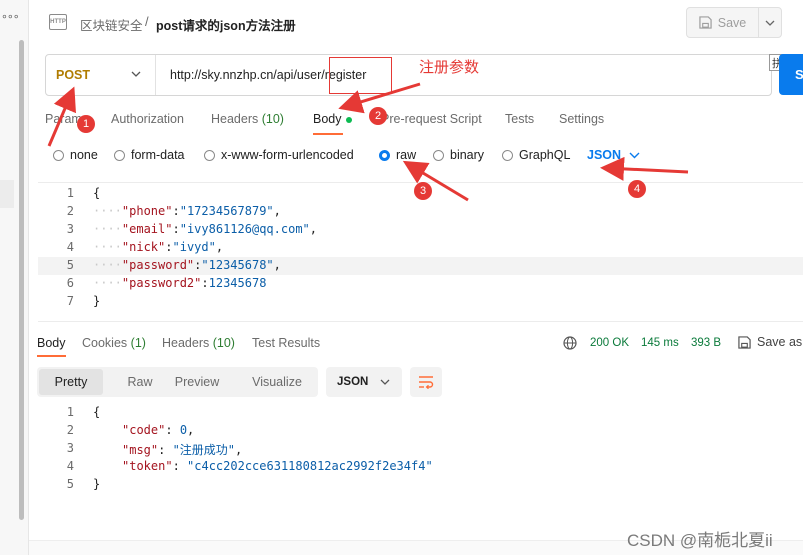  What do you see at coordinates (186, 343) in the screenshot?
I see `response-tab-headers-label: Headers` at bounding box center [186, 343].